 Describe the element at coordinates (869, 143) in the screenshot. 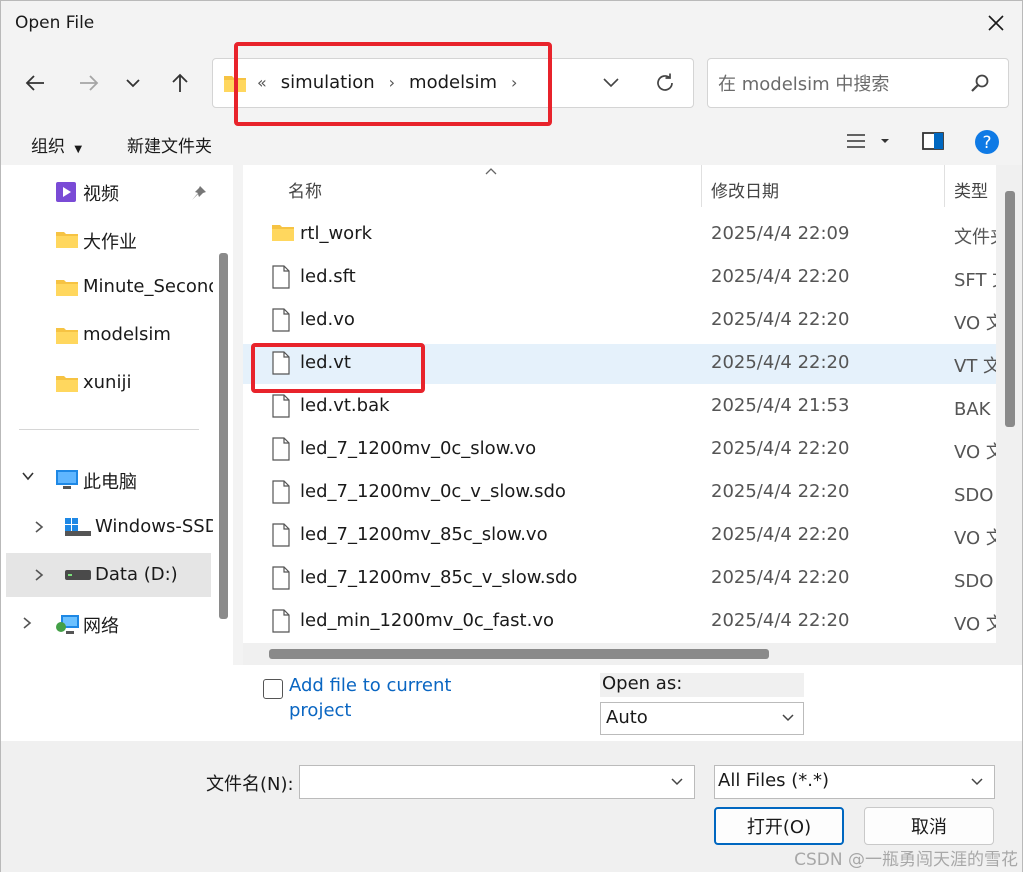

I see `view-options-button` at that location.